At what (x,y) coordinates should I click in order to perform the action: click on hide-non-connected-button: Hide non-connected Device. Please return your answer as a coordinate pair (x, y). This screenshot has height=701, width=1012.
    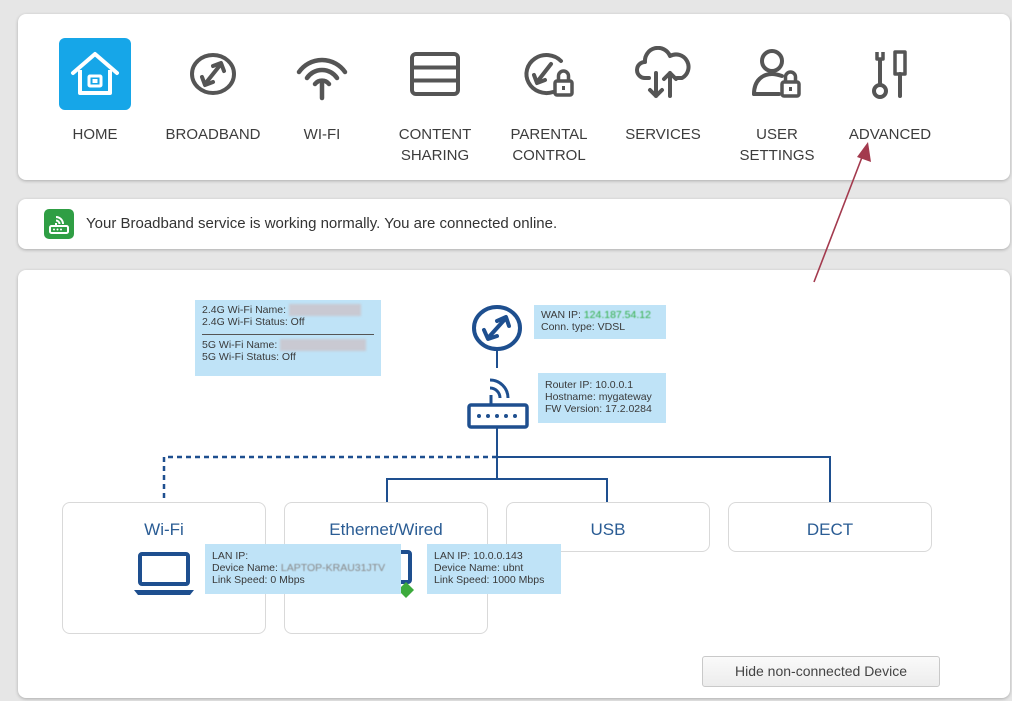
    Looking at the image, I should click on (821, 671).